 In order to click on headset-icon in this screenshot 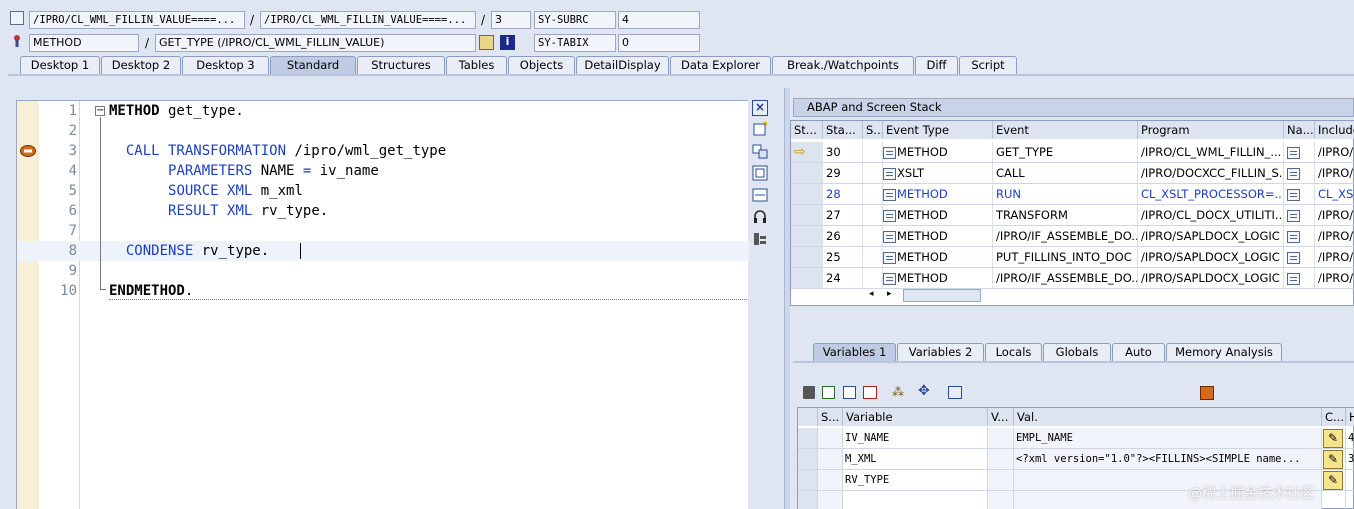, I will do `click(760, 217)`.